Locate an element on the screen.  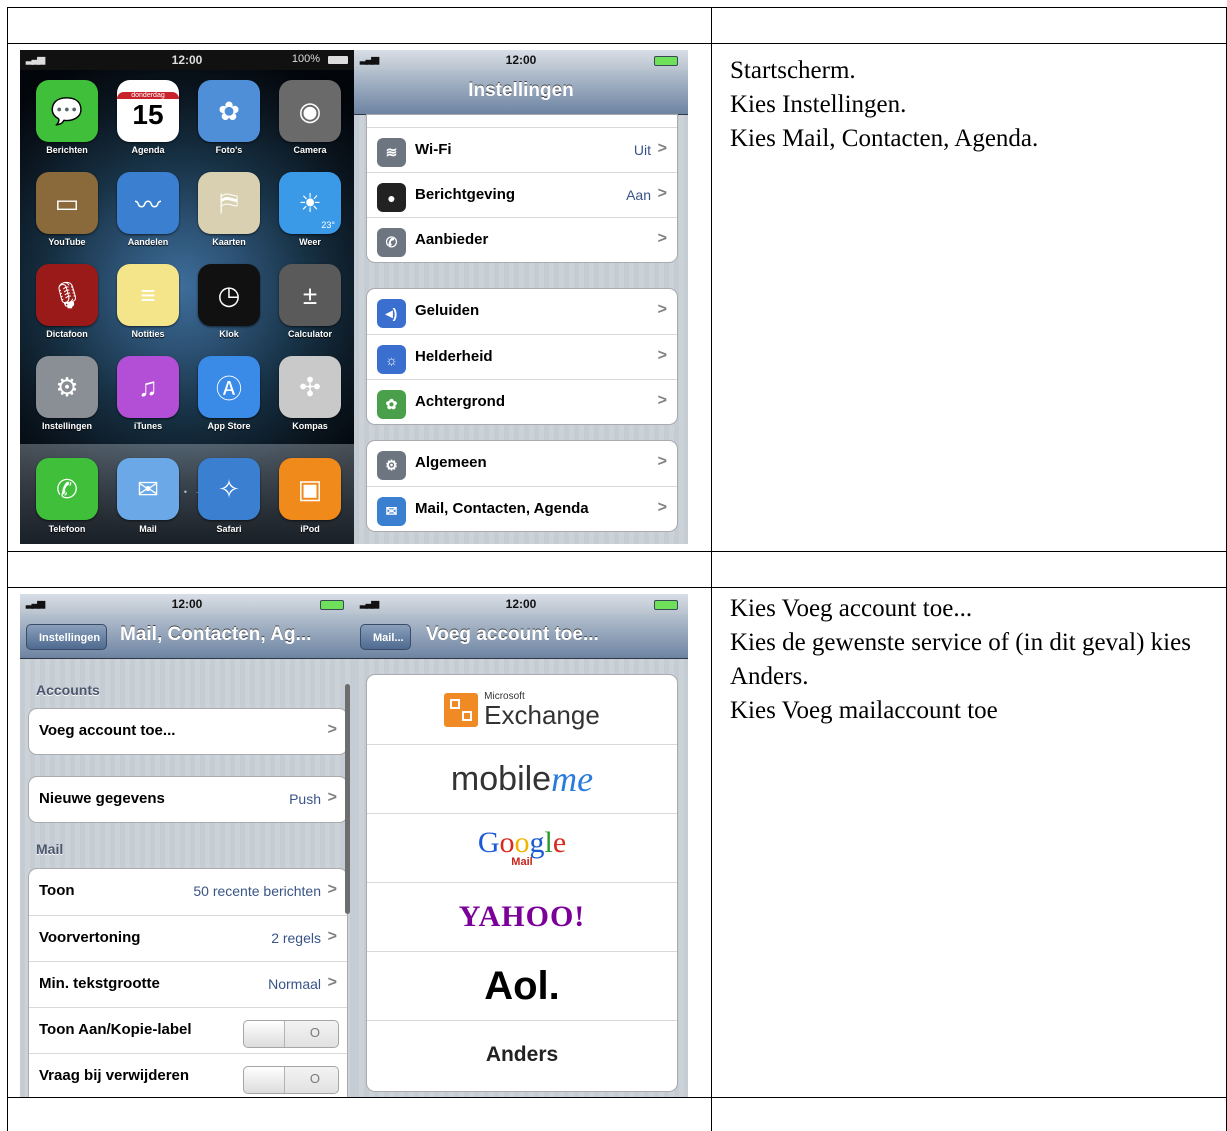
settings-group: ≋ Wi-Fi Uit > ● Berichtgeving Aan > ✆ Aanbieder > is located at coordinates (522, 188).